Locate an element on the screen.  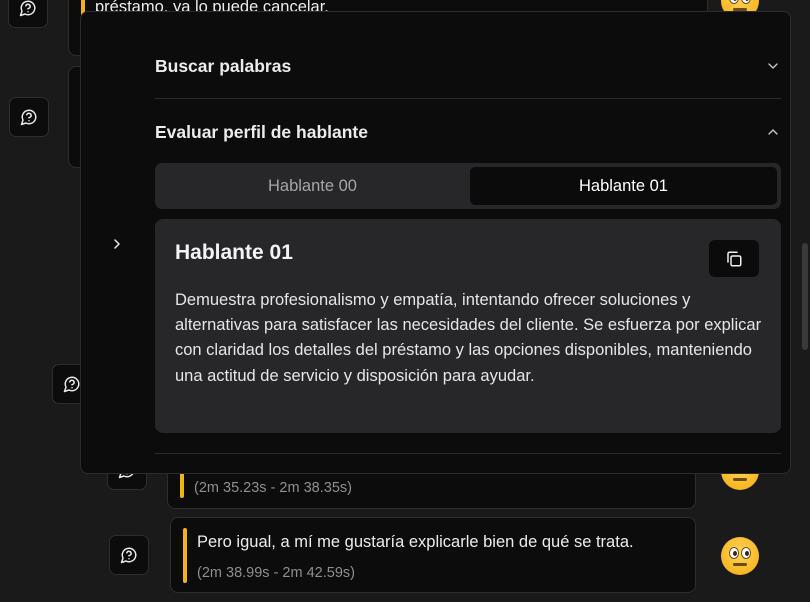
chevron-right-icon is located at coordinates (117, 244).